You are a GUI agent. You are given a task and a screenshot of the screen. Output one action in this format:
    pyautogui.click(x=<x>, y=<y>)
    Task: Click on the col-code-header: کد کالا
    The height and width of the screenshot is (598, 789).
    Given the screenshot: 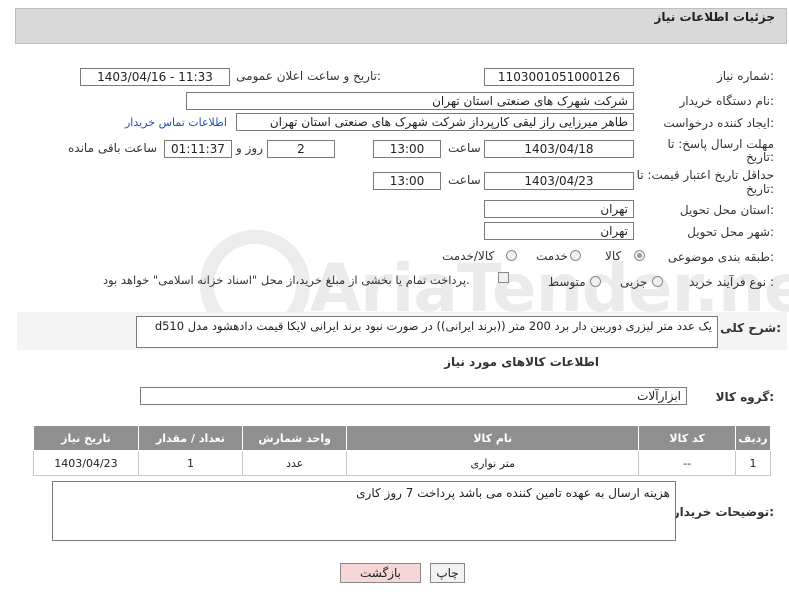 What is the action you would take?
    pyautogui.click(x=687, y=438)
    